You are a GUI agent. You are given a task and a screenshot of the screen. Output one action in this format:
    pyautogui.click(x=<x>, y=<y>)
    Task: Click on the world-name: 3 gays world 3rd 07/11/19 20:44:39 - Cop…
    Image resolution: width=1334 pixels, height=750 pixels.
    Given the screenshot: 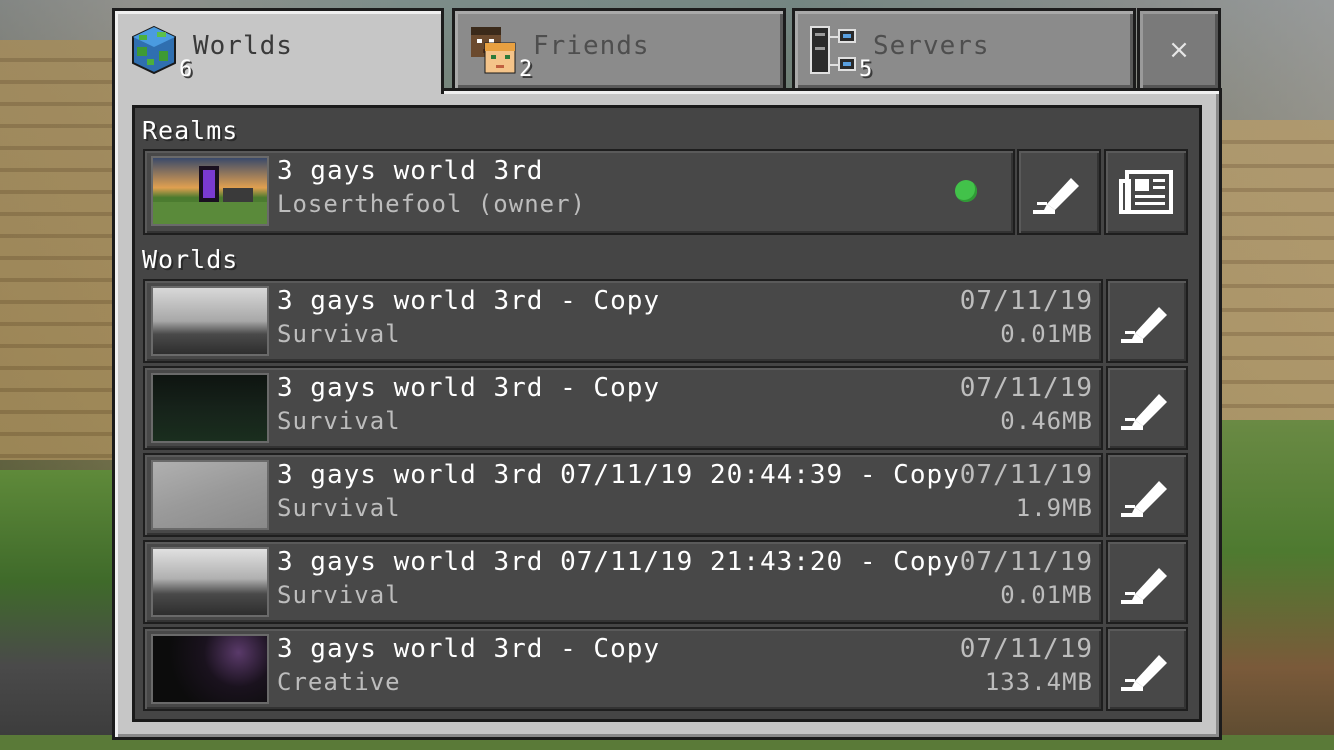 What is the action you would take?
    pyautogui.click(x=618, y=475)
    